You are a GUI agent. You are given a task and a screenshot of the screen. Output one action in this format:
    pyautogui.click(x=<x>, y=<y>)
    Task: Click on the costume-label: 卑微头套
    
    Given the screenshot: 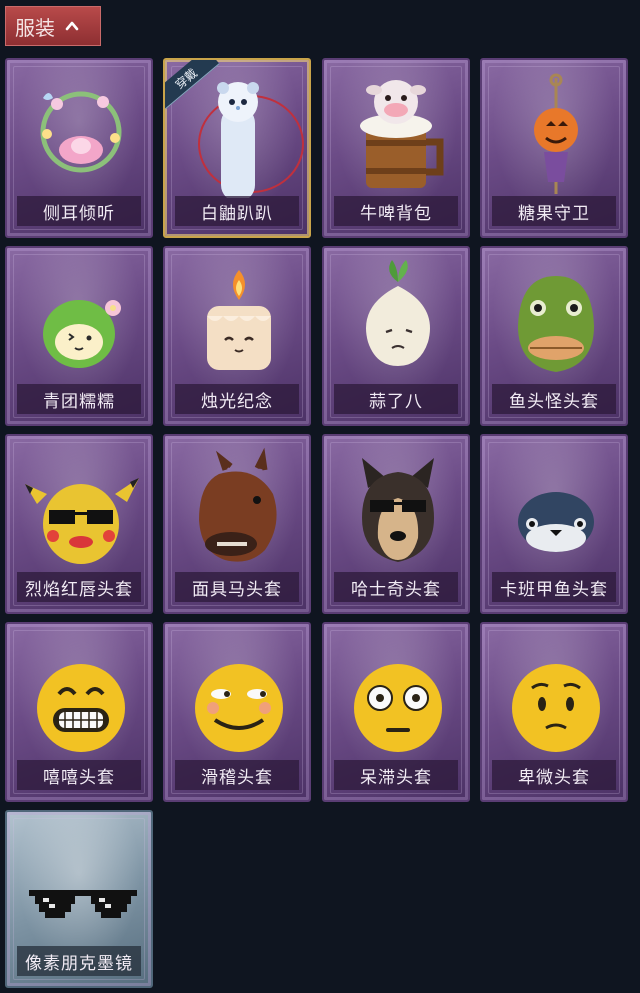 What is the action you would take?
    pyautogui.click(x=554, y=775)
    